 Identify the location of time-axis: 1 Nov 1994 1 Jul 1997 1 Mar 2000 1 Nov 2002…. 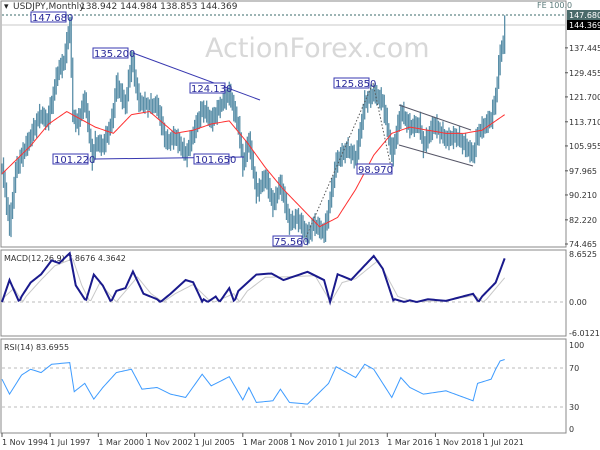
(262, 440).